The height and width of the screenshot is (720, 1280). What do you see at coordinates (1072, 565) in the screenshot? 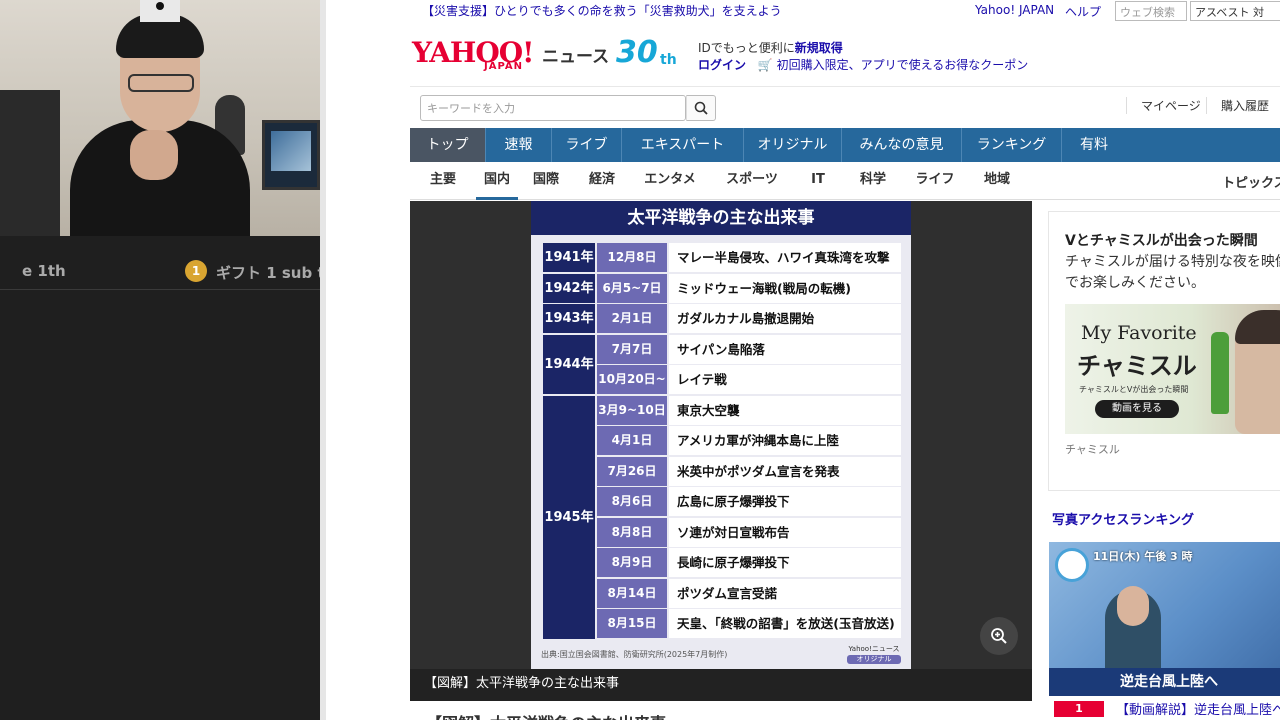
I see `clock-icon` at bounding box center [1072, 565].